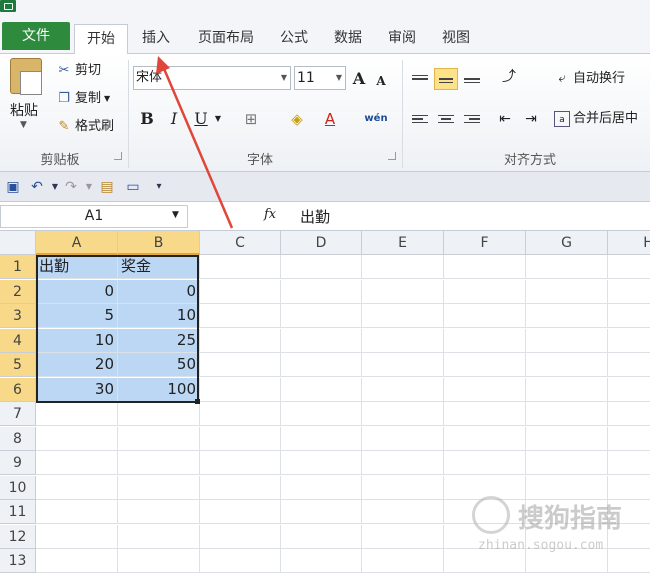 This screenshot has width=650, height=580. What do you see at coordinates (71, 187) in the screenshot?
I see `redo-icon: ↷` at bounding box center [71, 187].